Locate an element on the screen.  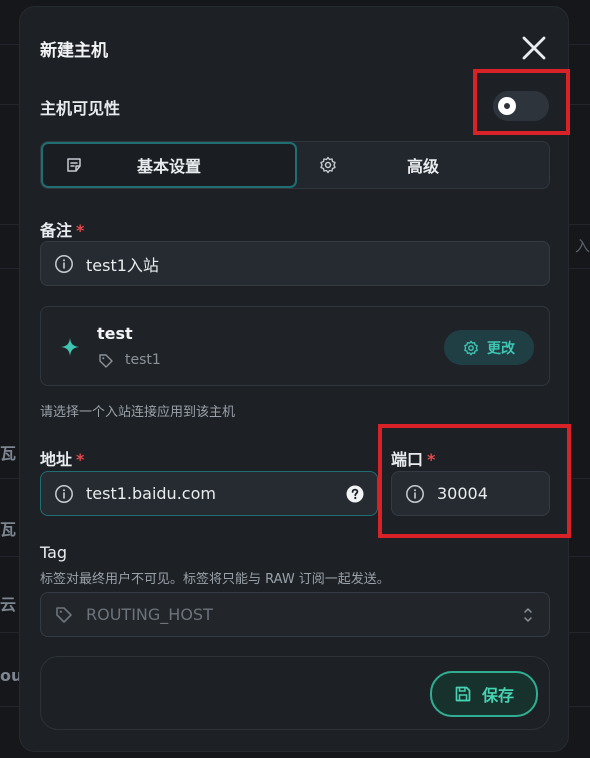
bg-right-label: 入 is located at coordinates (582, 246).